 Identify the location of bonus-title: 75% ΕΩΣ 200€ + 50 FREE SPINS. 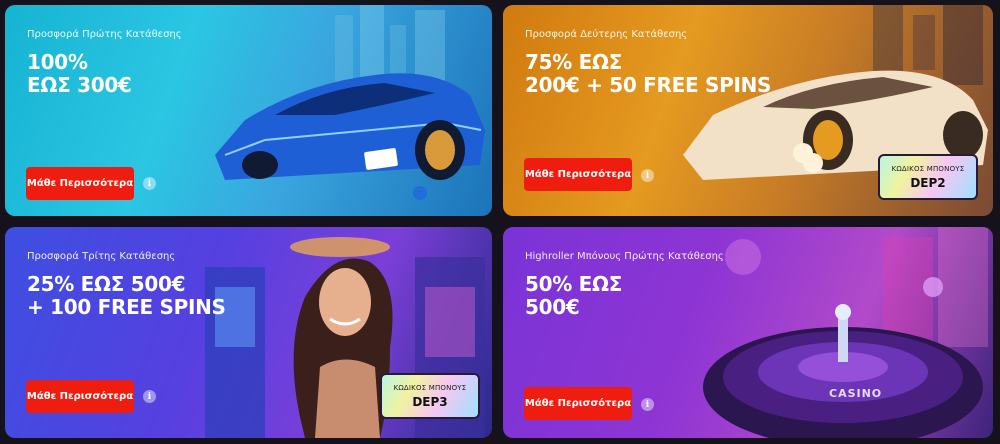
(648, 74).